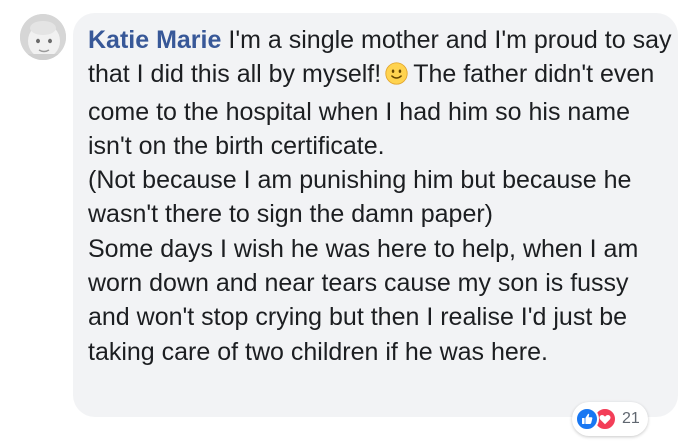 The width and height of the screenshot is (700, 446). I want to click on reaction-count: 21, so click(631, 418).